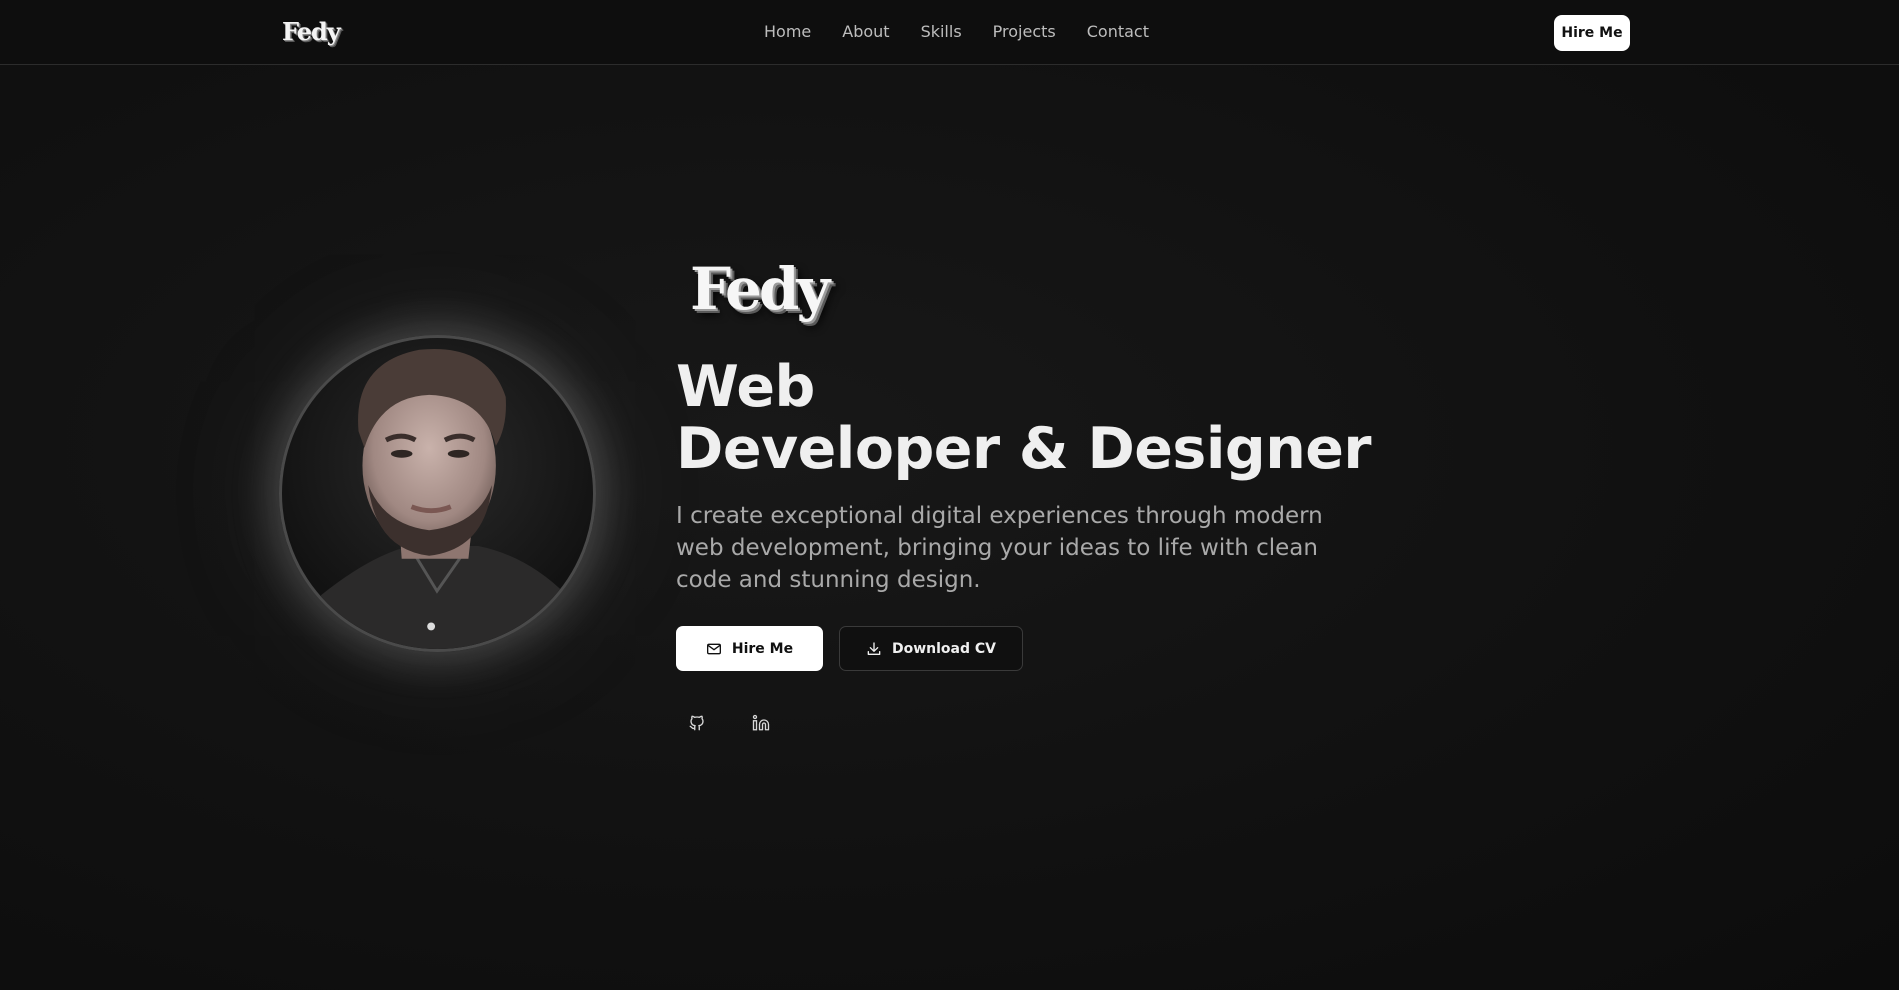 The width and height of the screenshot is (1899, 990). Describe the element at coordinates (1024, 449) in the screenshot. I see `hero-title-line-2: Developer & Designer` at that location.